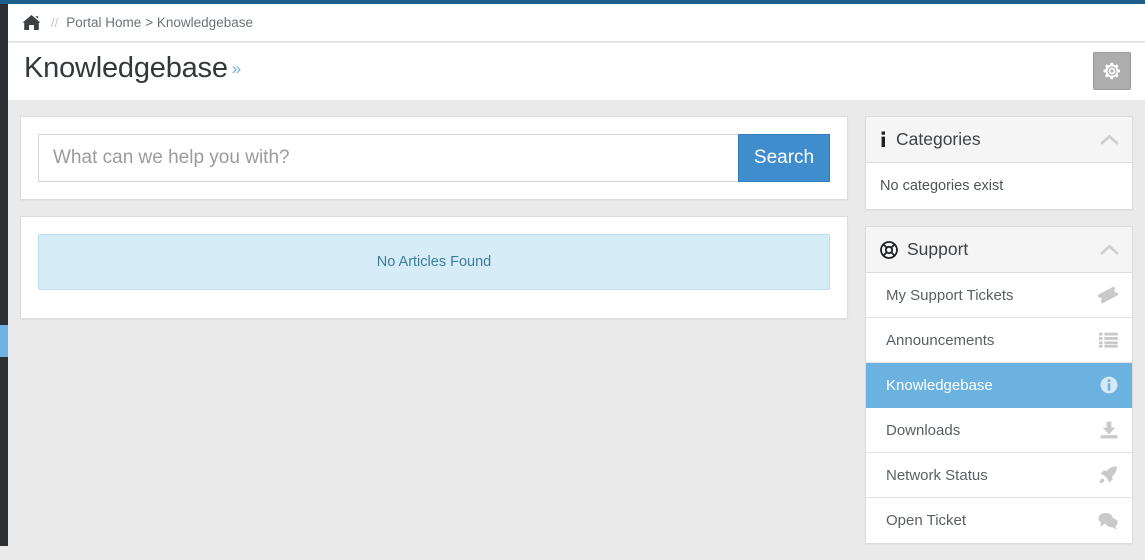  Describe the element at coordinates (388, 158) in the screenshot. I see `search-input` at that location.